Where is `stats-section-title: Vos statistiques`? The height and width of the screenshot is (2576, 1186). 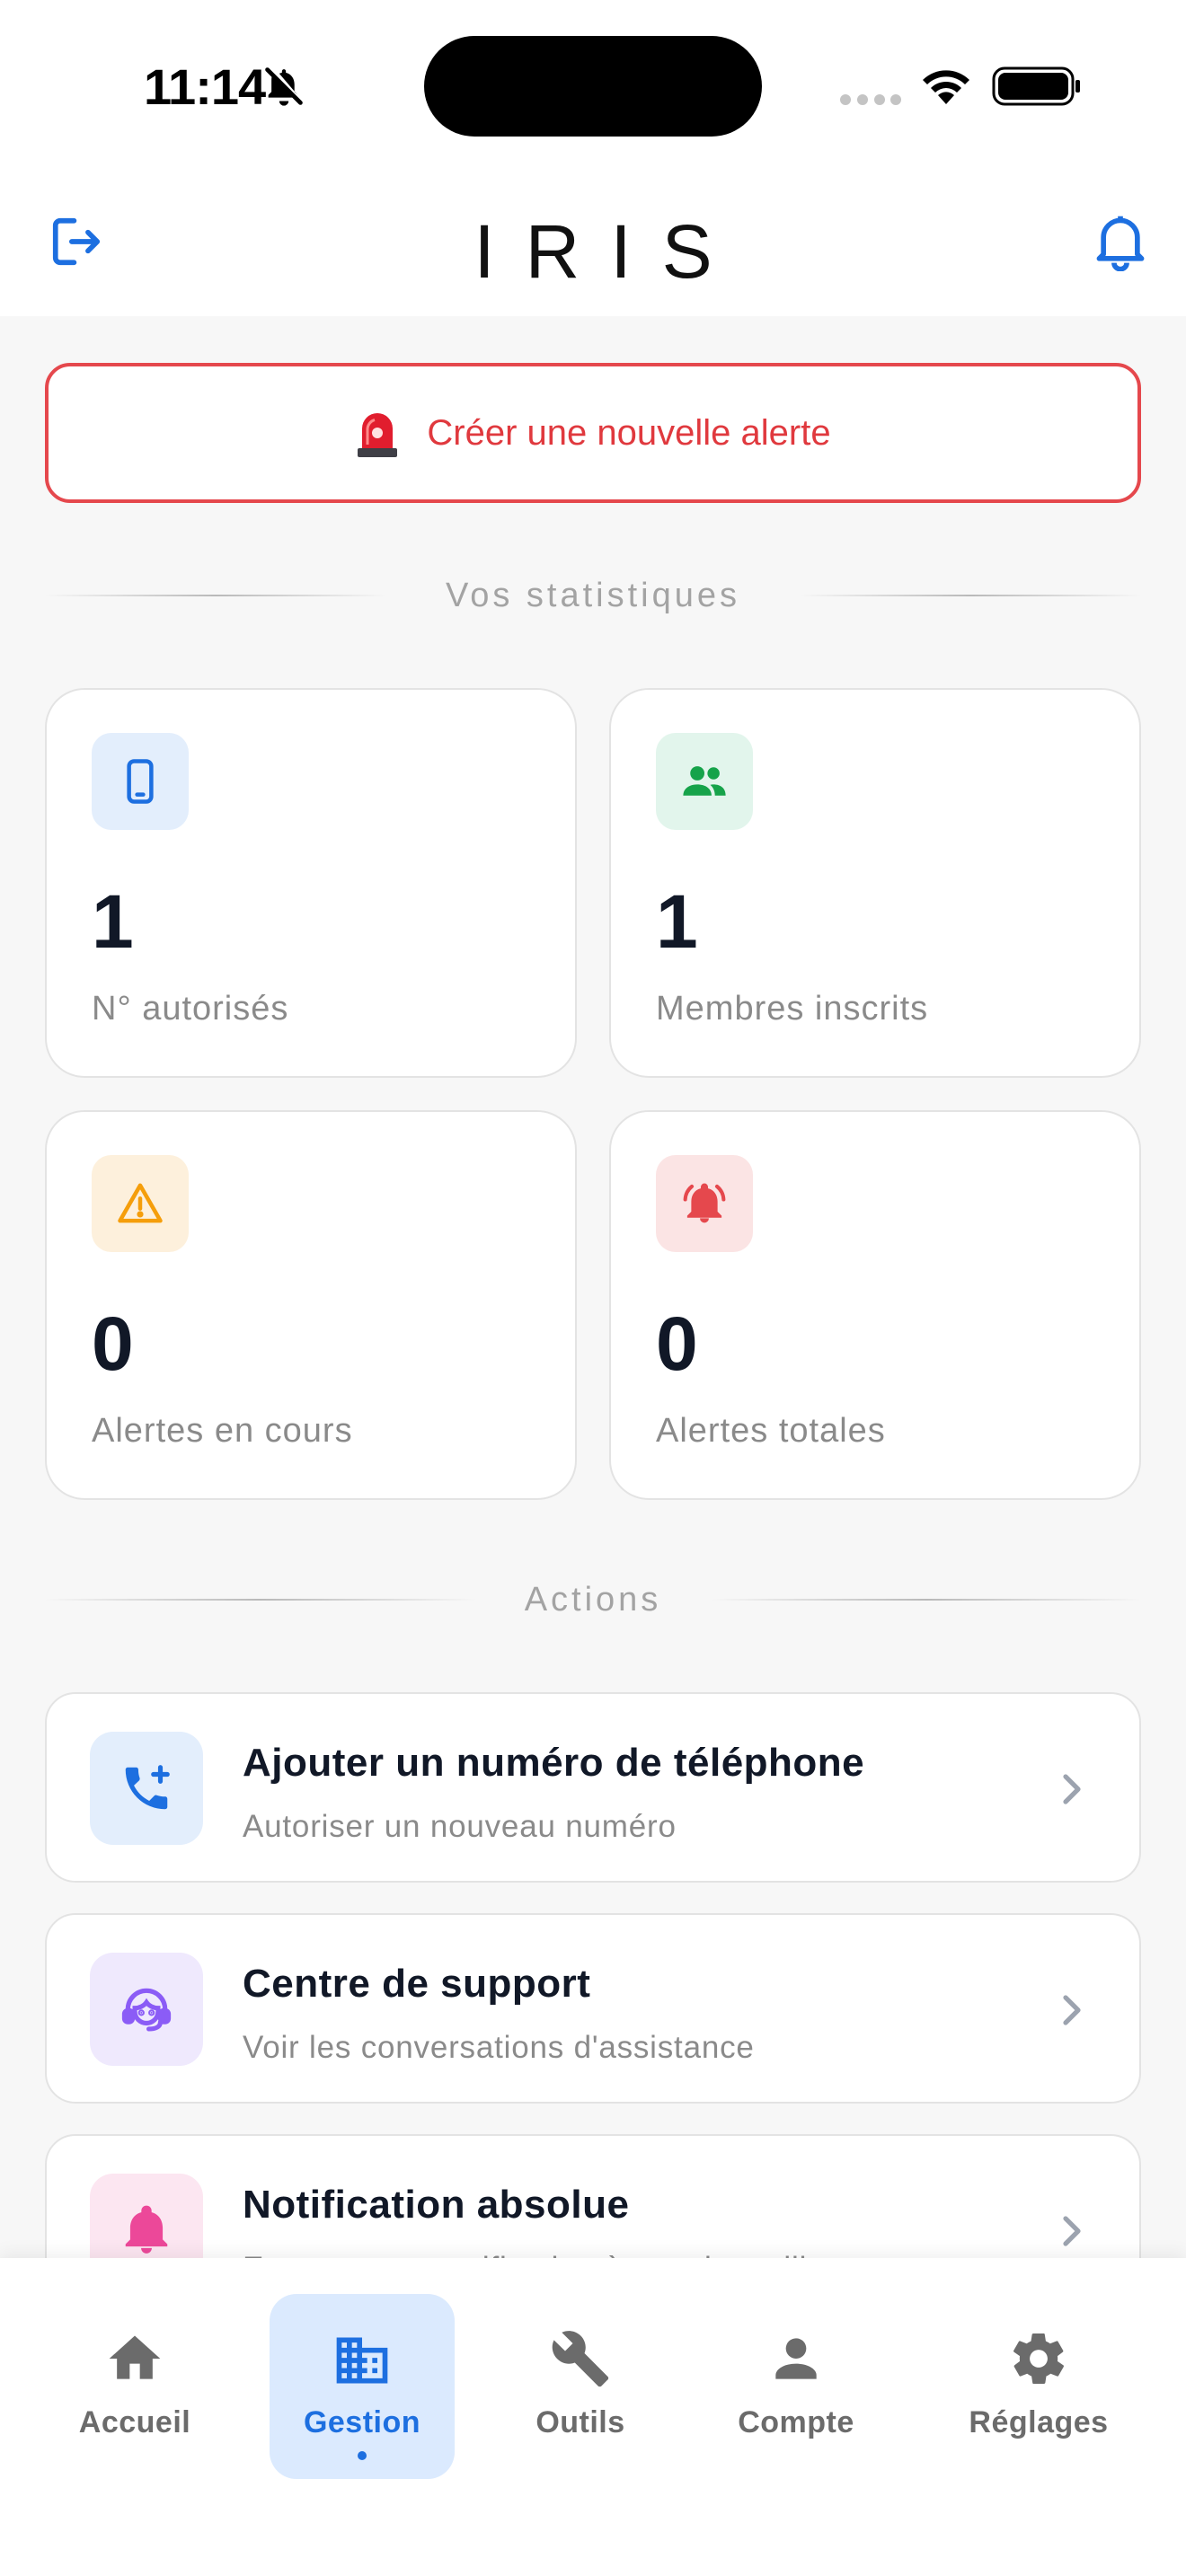
stats-section-title: Vos statistiques is located at coordinates (593, 595).